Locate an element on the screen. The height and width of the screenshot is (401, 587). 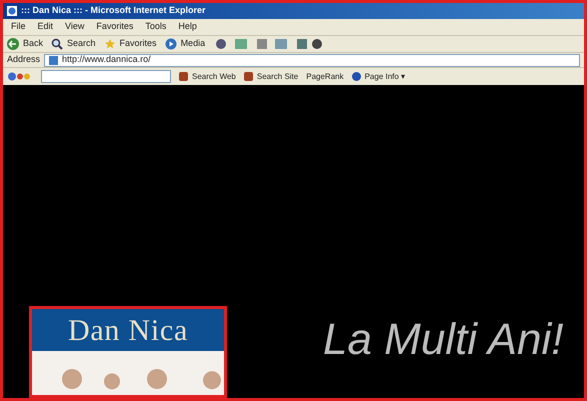
page-info-button: Page Info ▾ is located at coordinates (379, 76).